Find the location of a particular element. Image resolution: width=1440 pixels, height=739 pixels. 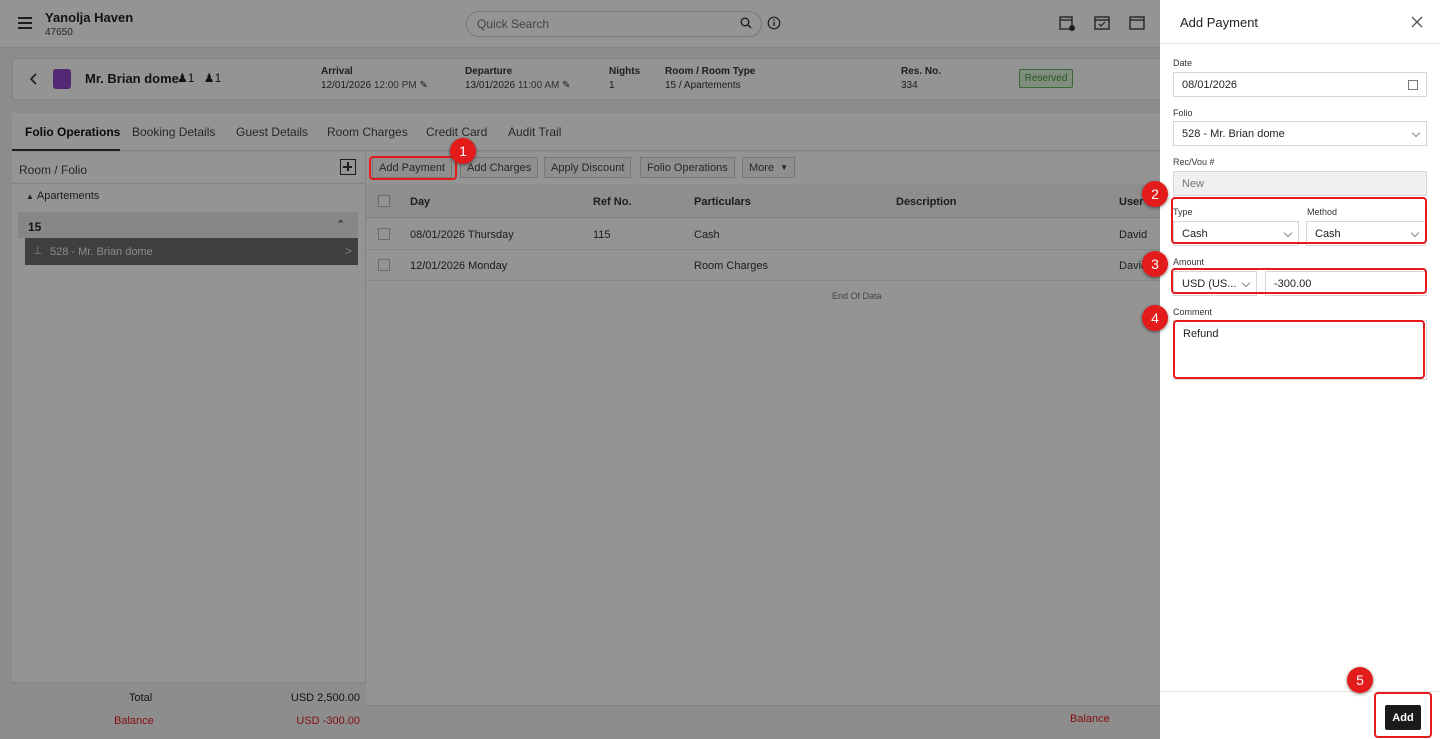

drawer-divider is located at coordinates (1300, 43).